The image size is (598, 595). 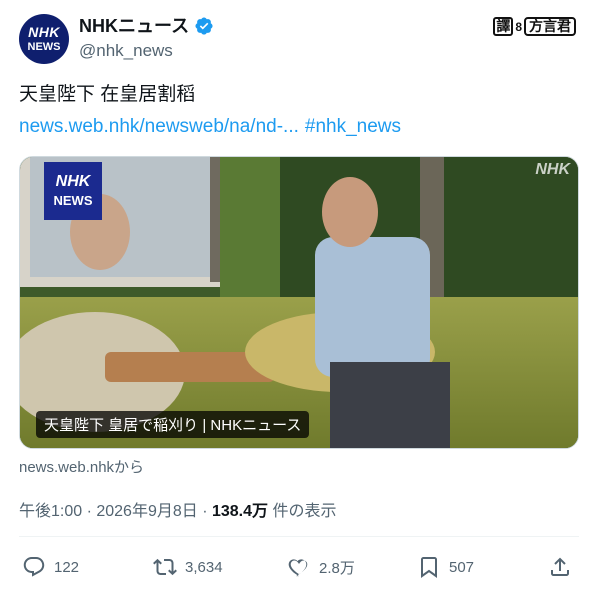 What do you see at coordinates (445, 567) in the screenshot?
I see `bookmark-button: 507` at bounding box center [445, 567].